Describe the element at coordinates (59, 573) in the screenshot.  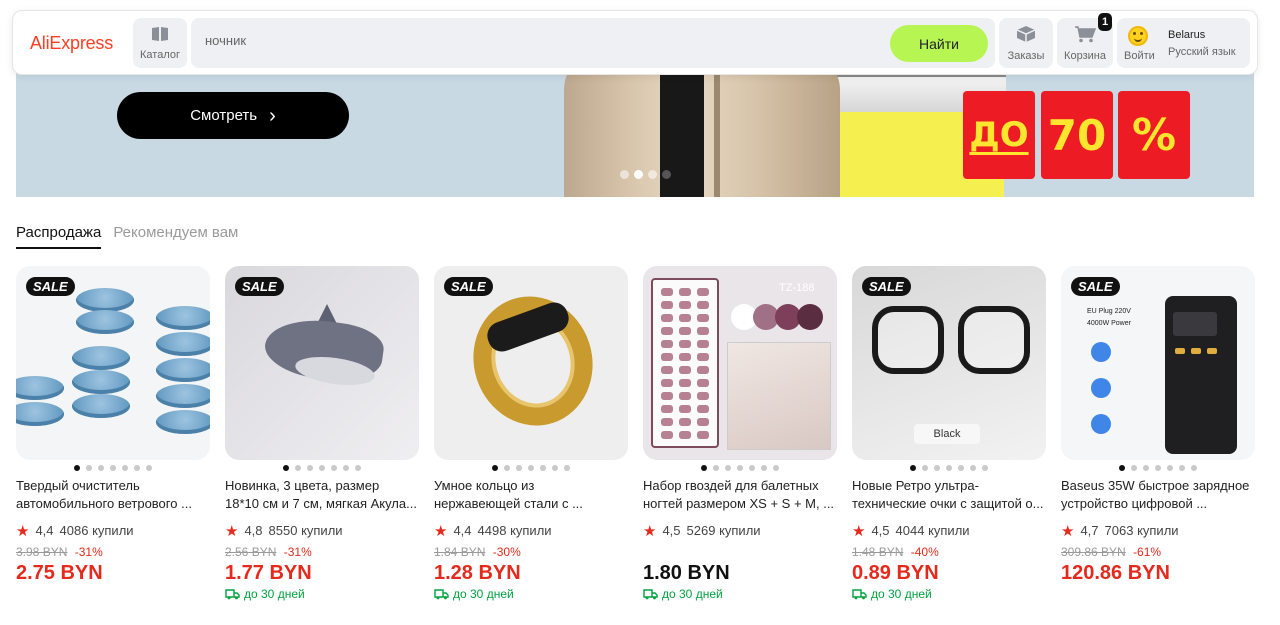
I see `product-price: 2.75 BYN` at that location.